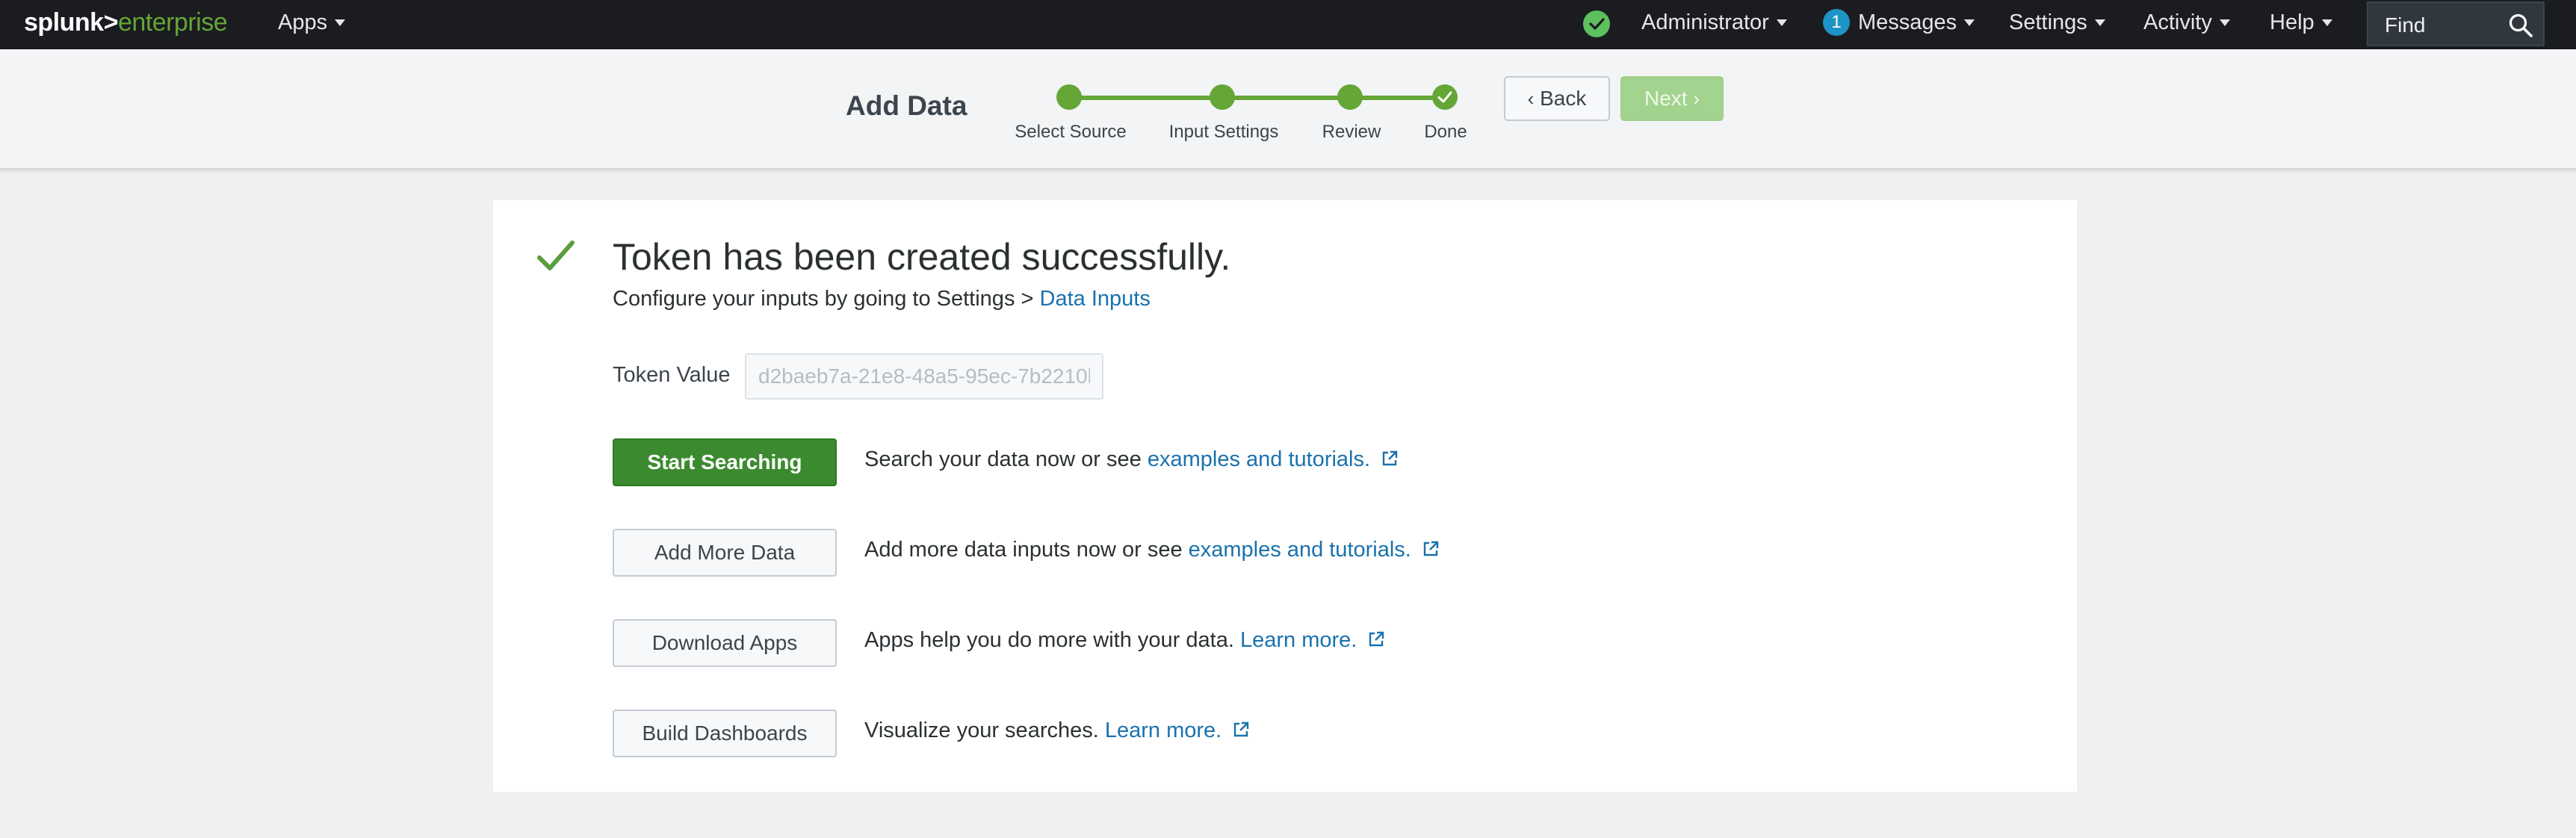 Image resolution: width=2576 pixels, height=838 pixels. I want to click on add-more-data-text: Add more data inputs now or see, so click(1026, 550).